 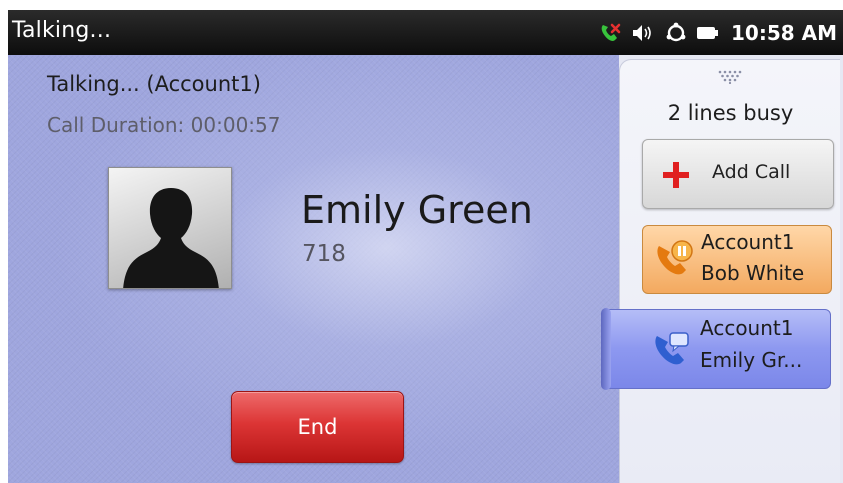 I want to click on status-icons: 10:58 AM, so click(x=713, y=32).